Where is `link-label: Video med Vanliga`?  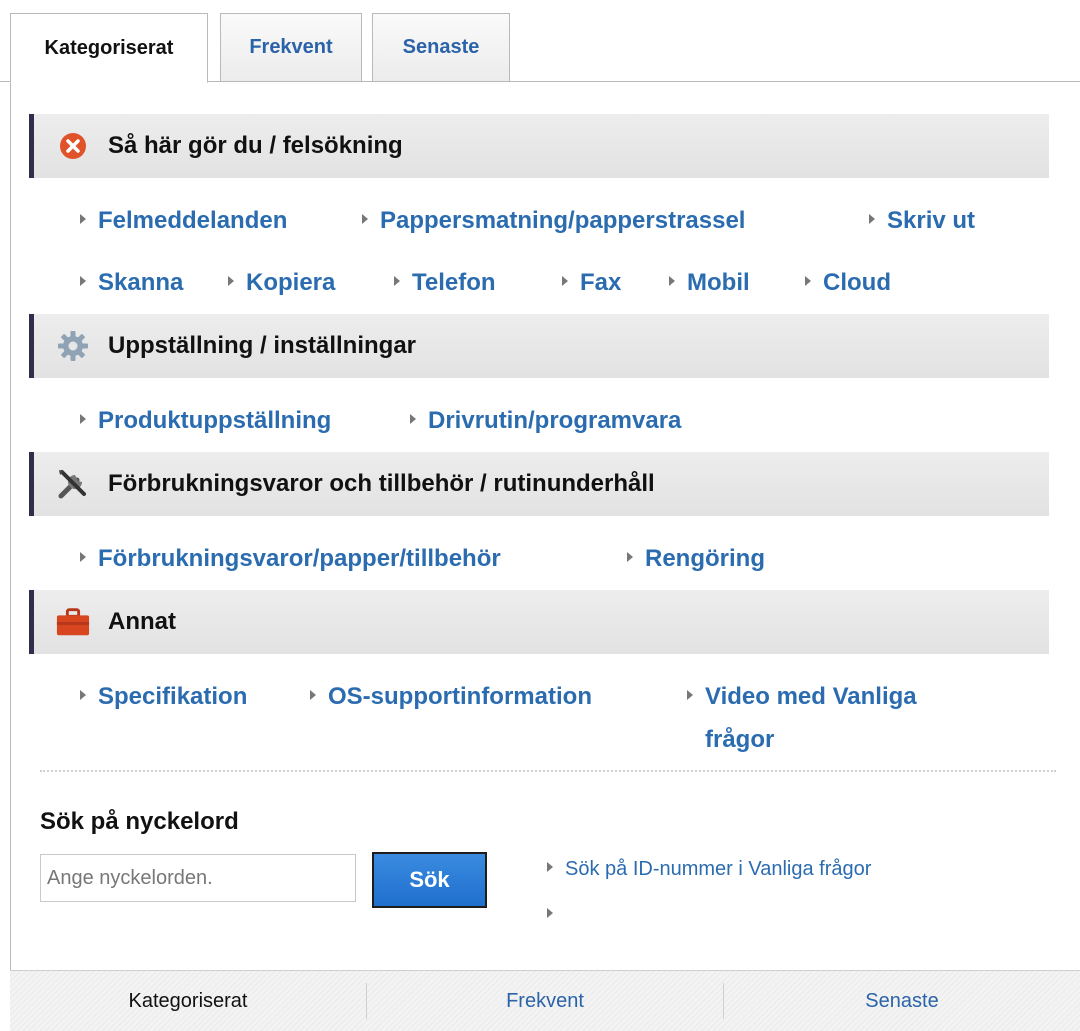 link-label: Video med Vanliga is located at coordinates (811, 696).